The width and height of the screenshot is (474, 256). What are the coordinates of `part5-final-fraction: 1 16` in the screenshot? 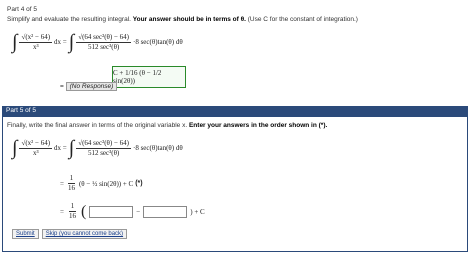 It's located at (72, 211).